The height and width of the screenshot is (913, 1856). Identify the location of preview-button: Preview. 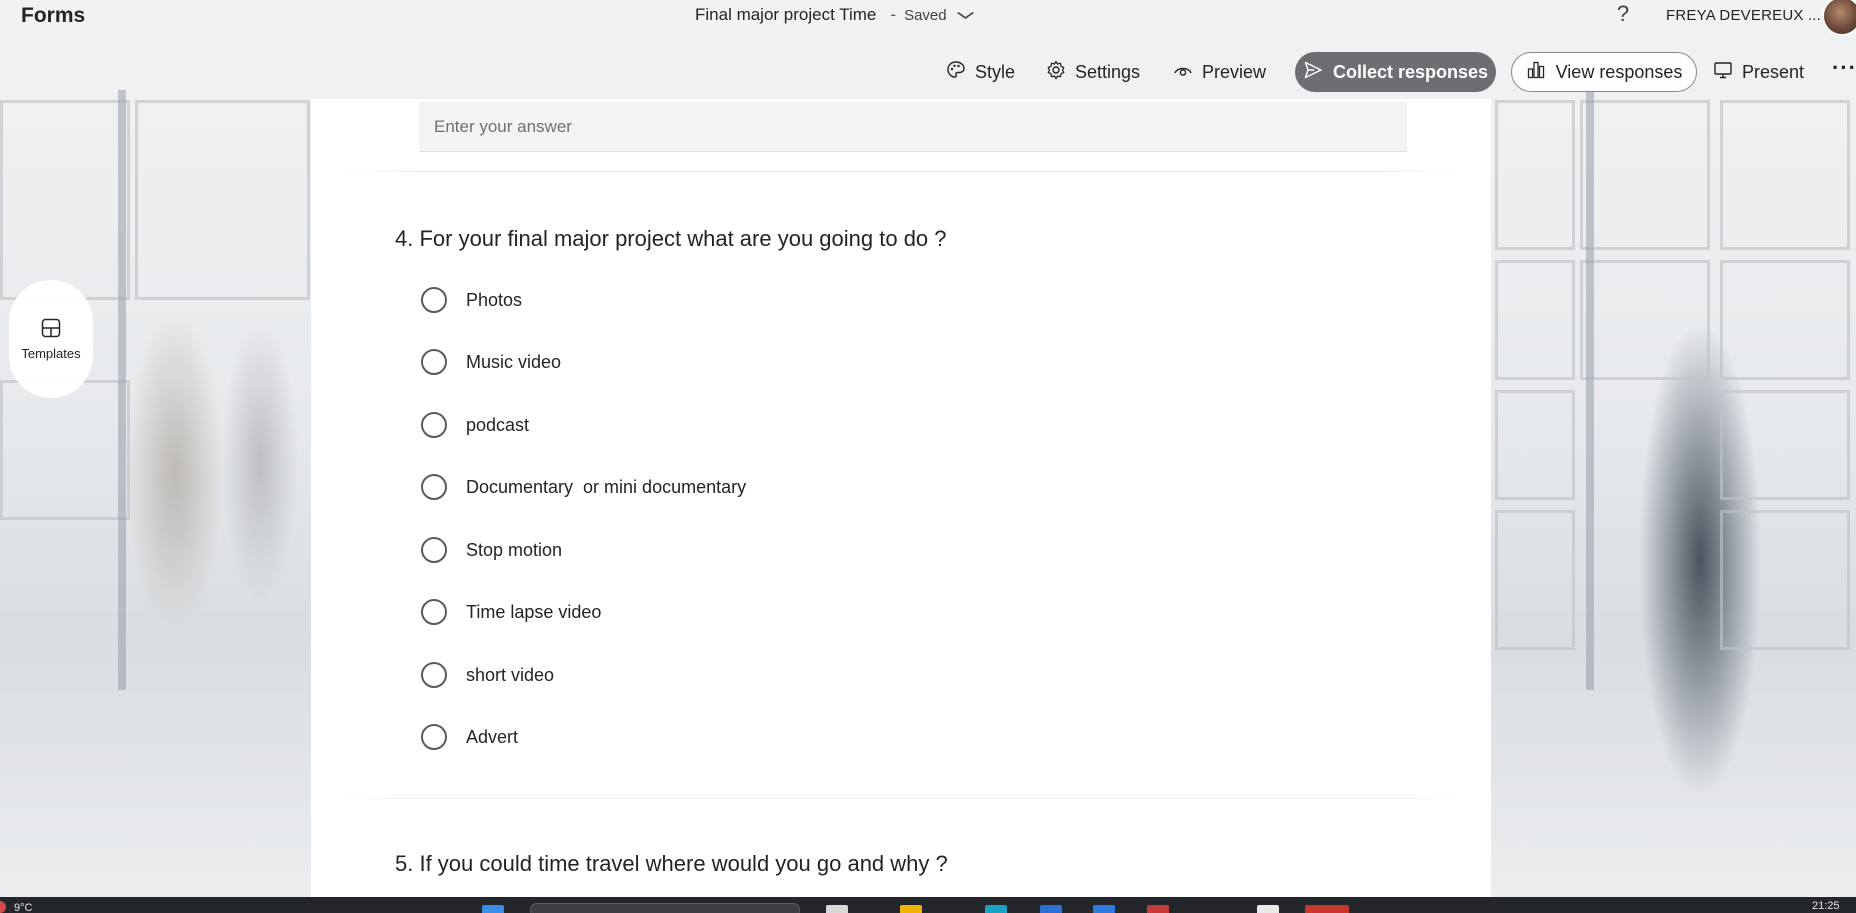
(1219, 72).